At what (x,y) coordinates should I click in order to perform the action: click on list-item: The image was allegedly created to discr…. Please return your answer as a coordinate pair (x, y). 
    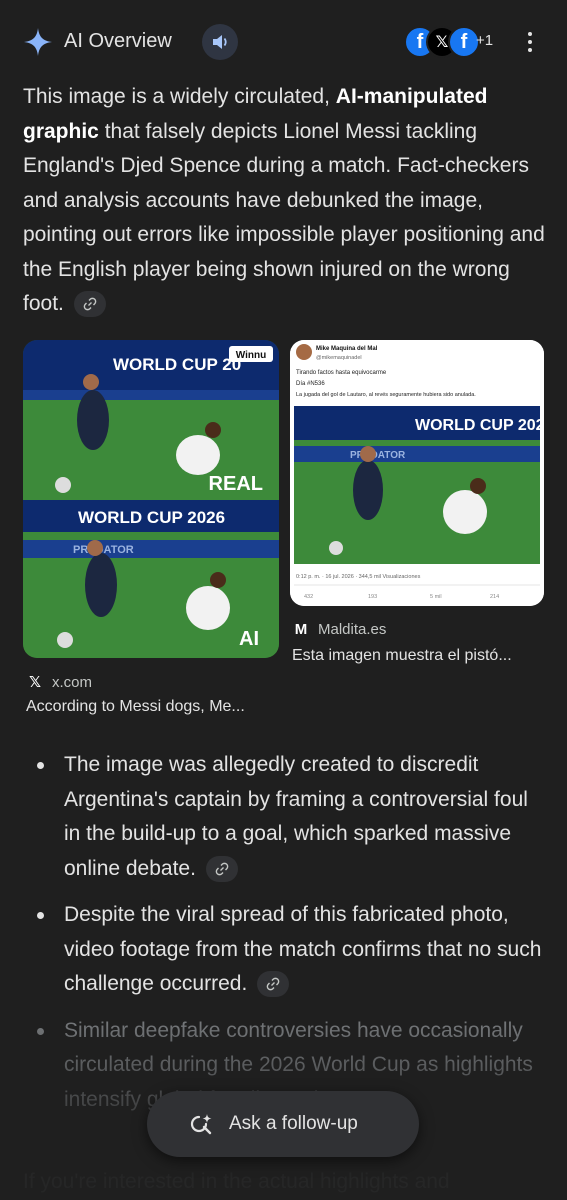
    Looking at the image, I should click on (284, 817).